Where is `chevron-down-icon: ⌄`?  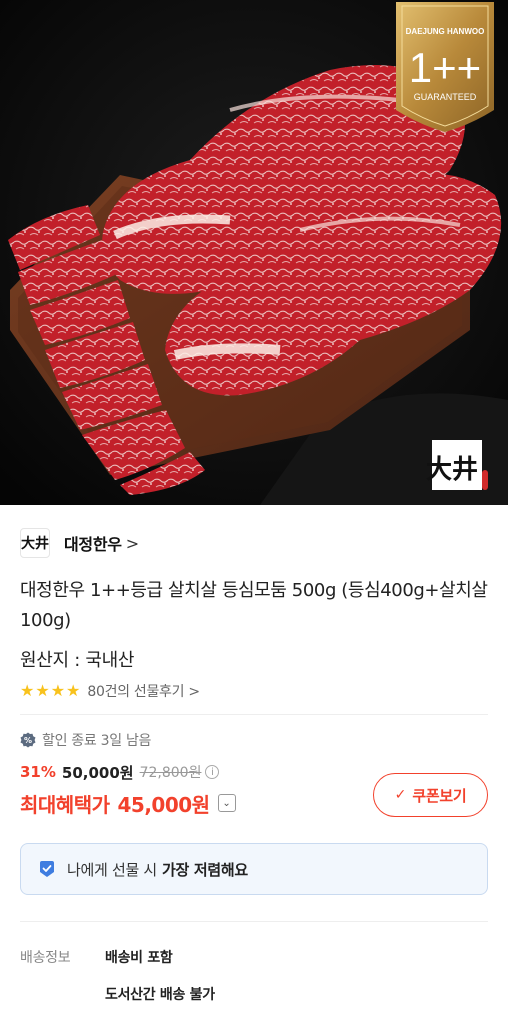
chevron-down-icon: ⌄ is located at coordinates (226, 803).